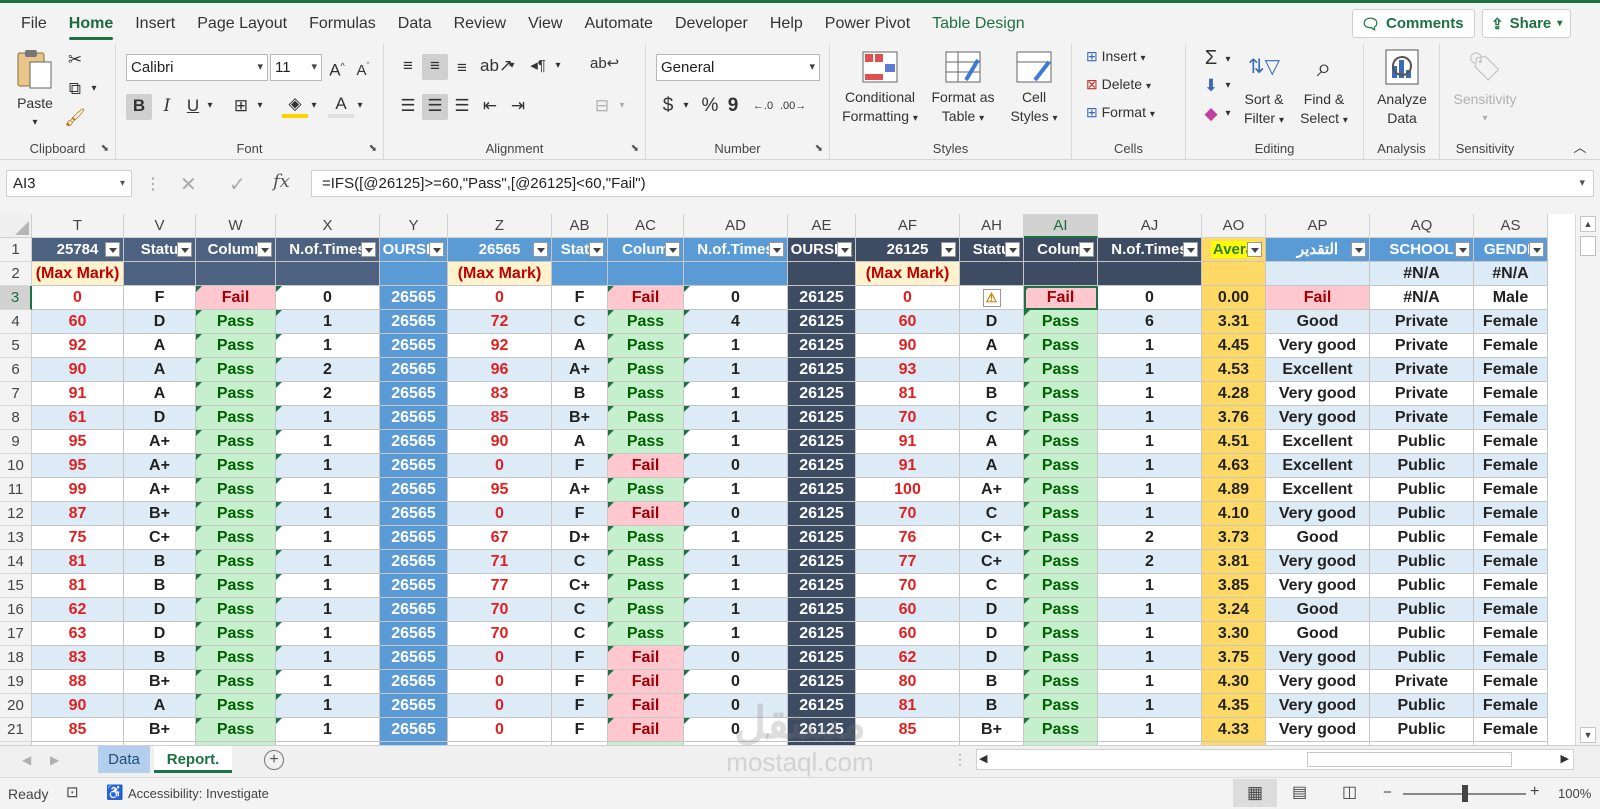  Describe the element at coordinates (1234, 370) in the screenshot. I see `table-cell: 4.53` at that location.